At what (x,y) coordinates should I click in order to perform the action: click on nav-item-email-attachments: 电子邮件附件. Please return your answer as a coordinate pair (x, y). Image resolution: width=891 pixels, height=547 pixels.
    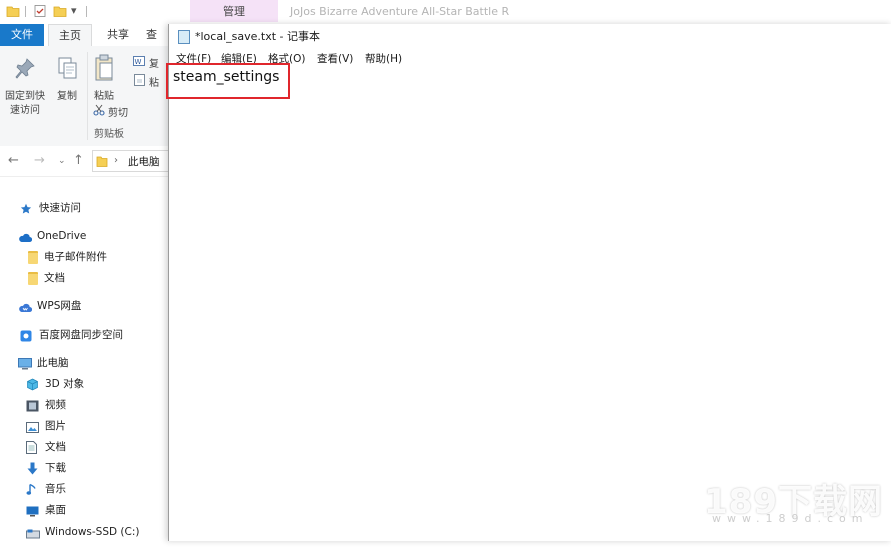
    Looking at the image, I should click on (85, 257).